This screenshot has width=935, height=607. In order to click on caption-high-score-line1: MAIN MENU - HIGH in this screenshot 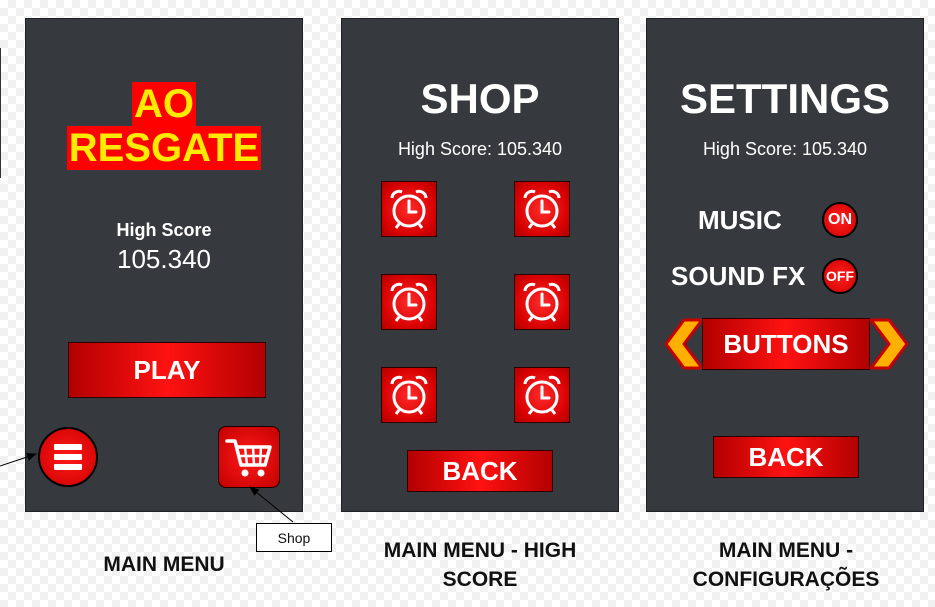, I will do `click(480, 550)`.